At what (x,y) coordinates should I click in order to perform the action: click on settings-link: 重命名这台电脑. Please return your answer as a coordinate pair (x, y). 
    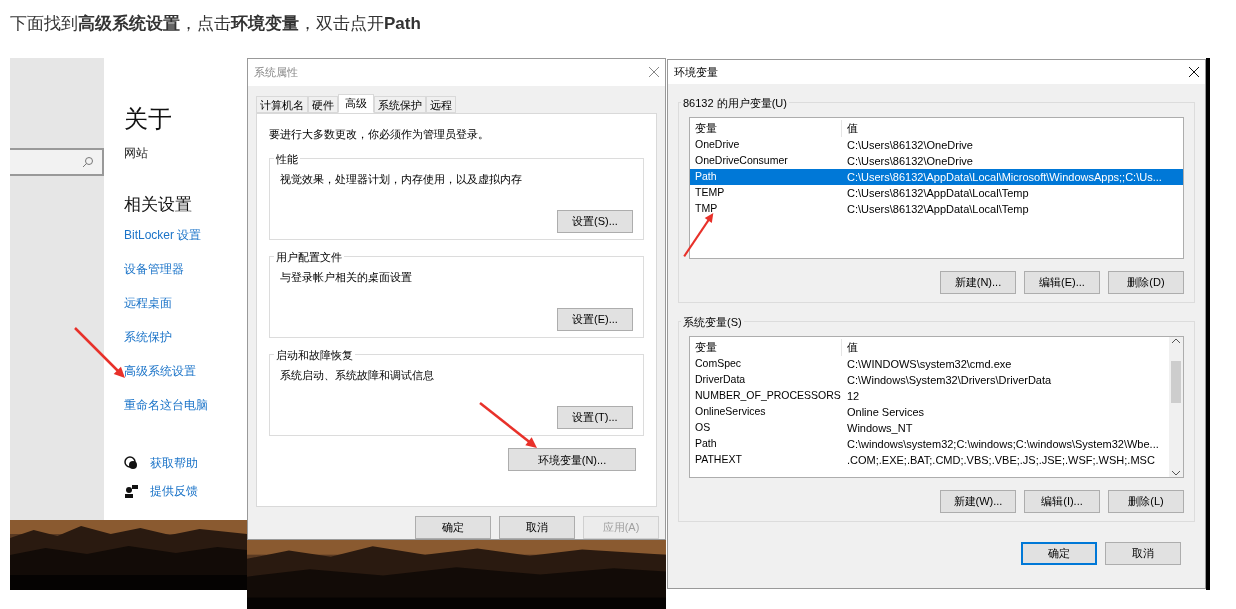
    Looking at the image, I should click on (185, 404).